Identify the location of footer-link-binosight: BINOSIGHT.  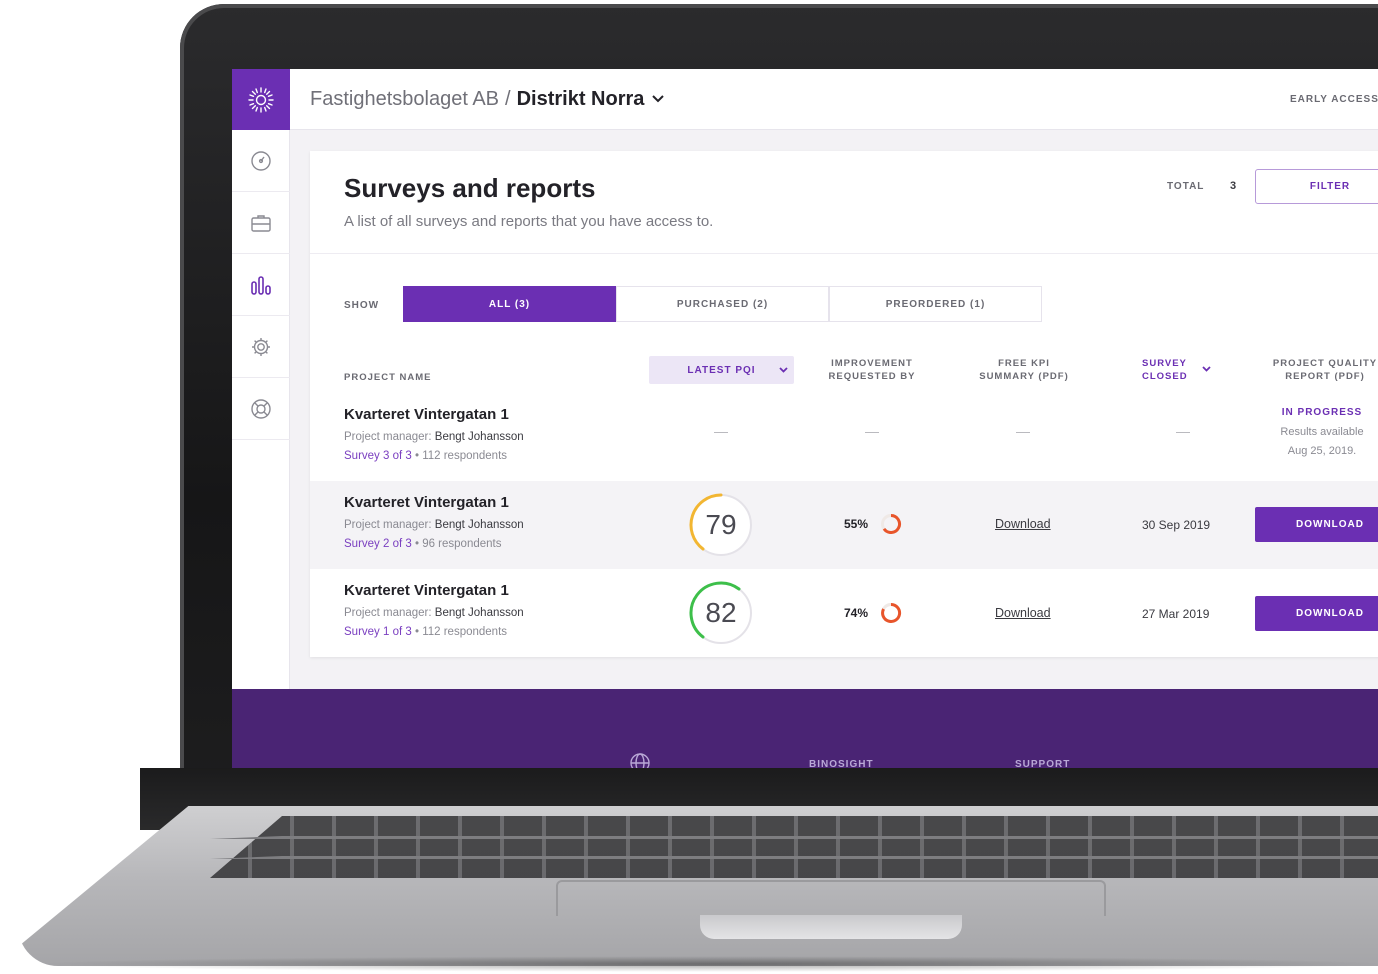
(841, 763).